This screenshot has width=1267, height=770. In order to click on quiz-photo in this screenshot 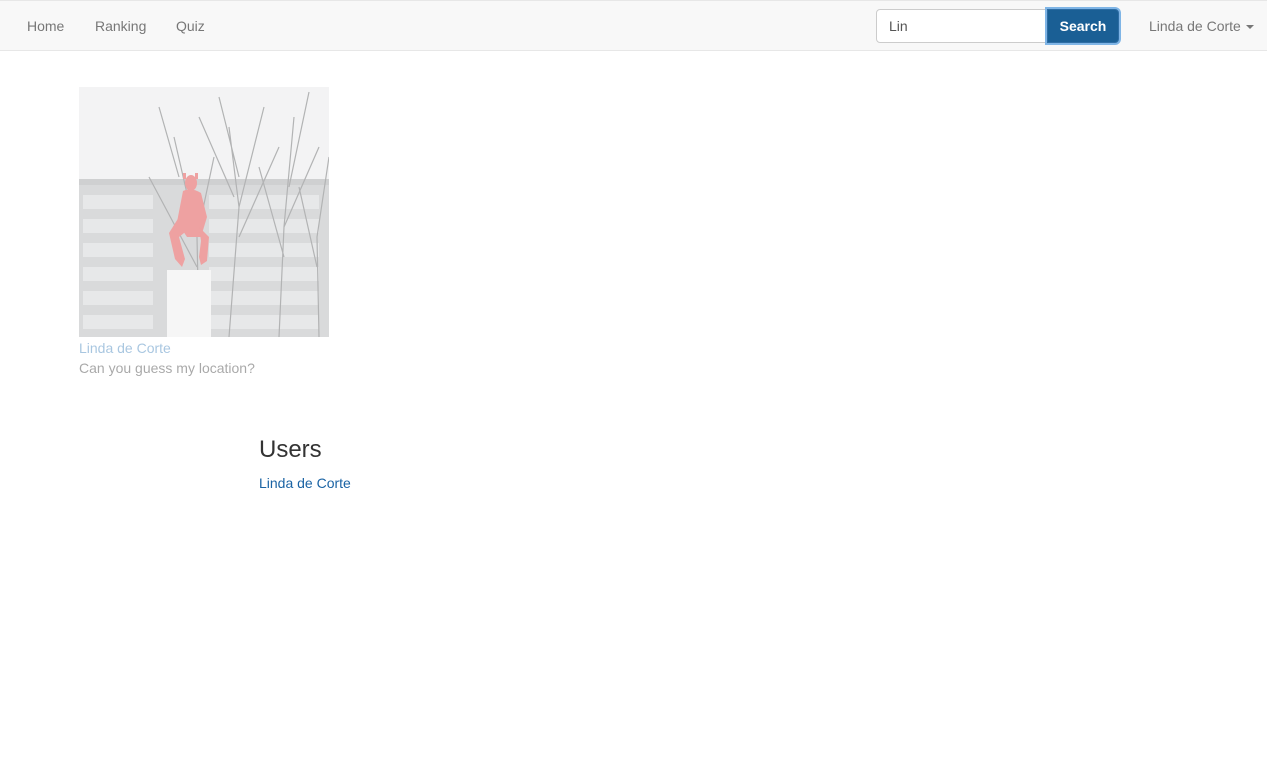, I will do `click(204, 212)`.